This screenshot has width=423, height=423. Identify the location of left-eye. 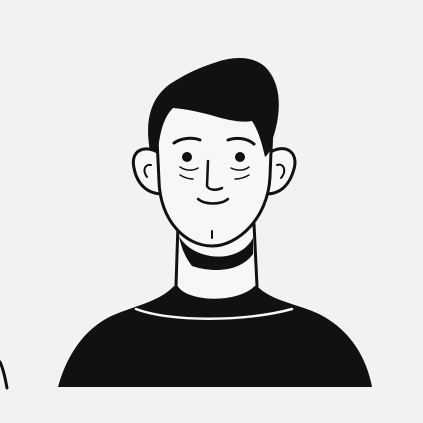
(187, 157).